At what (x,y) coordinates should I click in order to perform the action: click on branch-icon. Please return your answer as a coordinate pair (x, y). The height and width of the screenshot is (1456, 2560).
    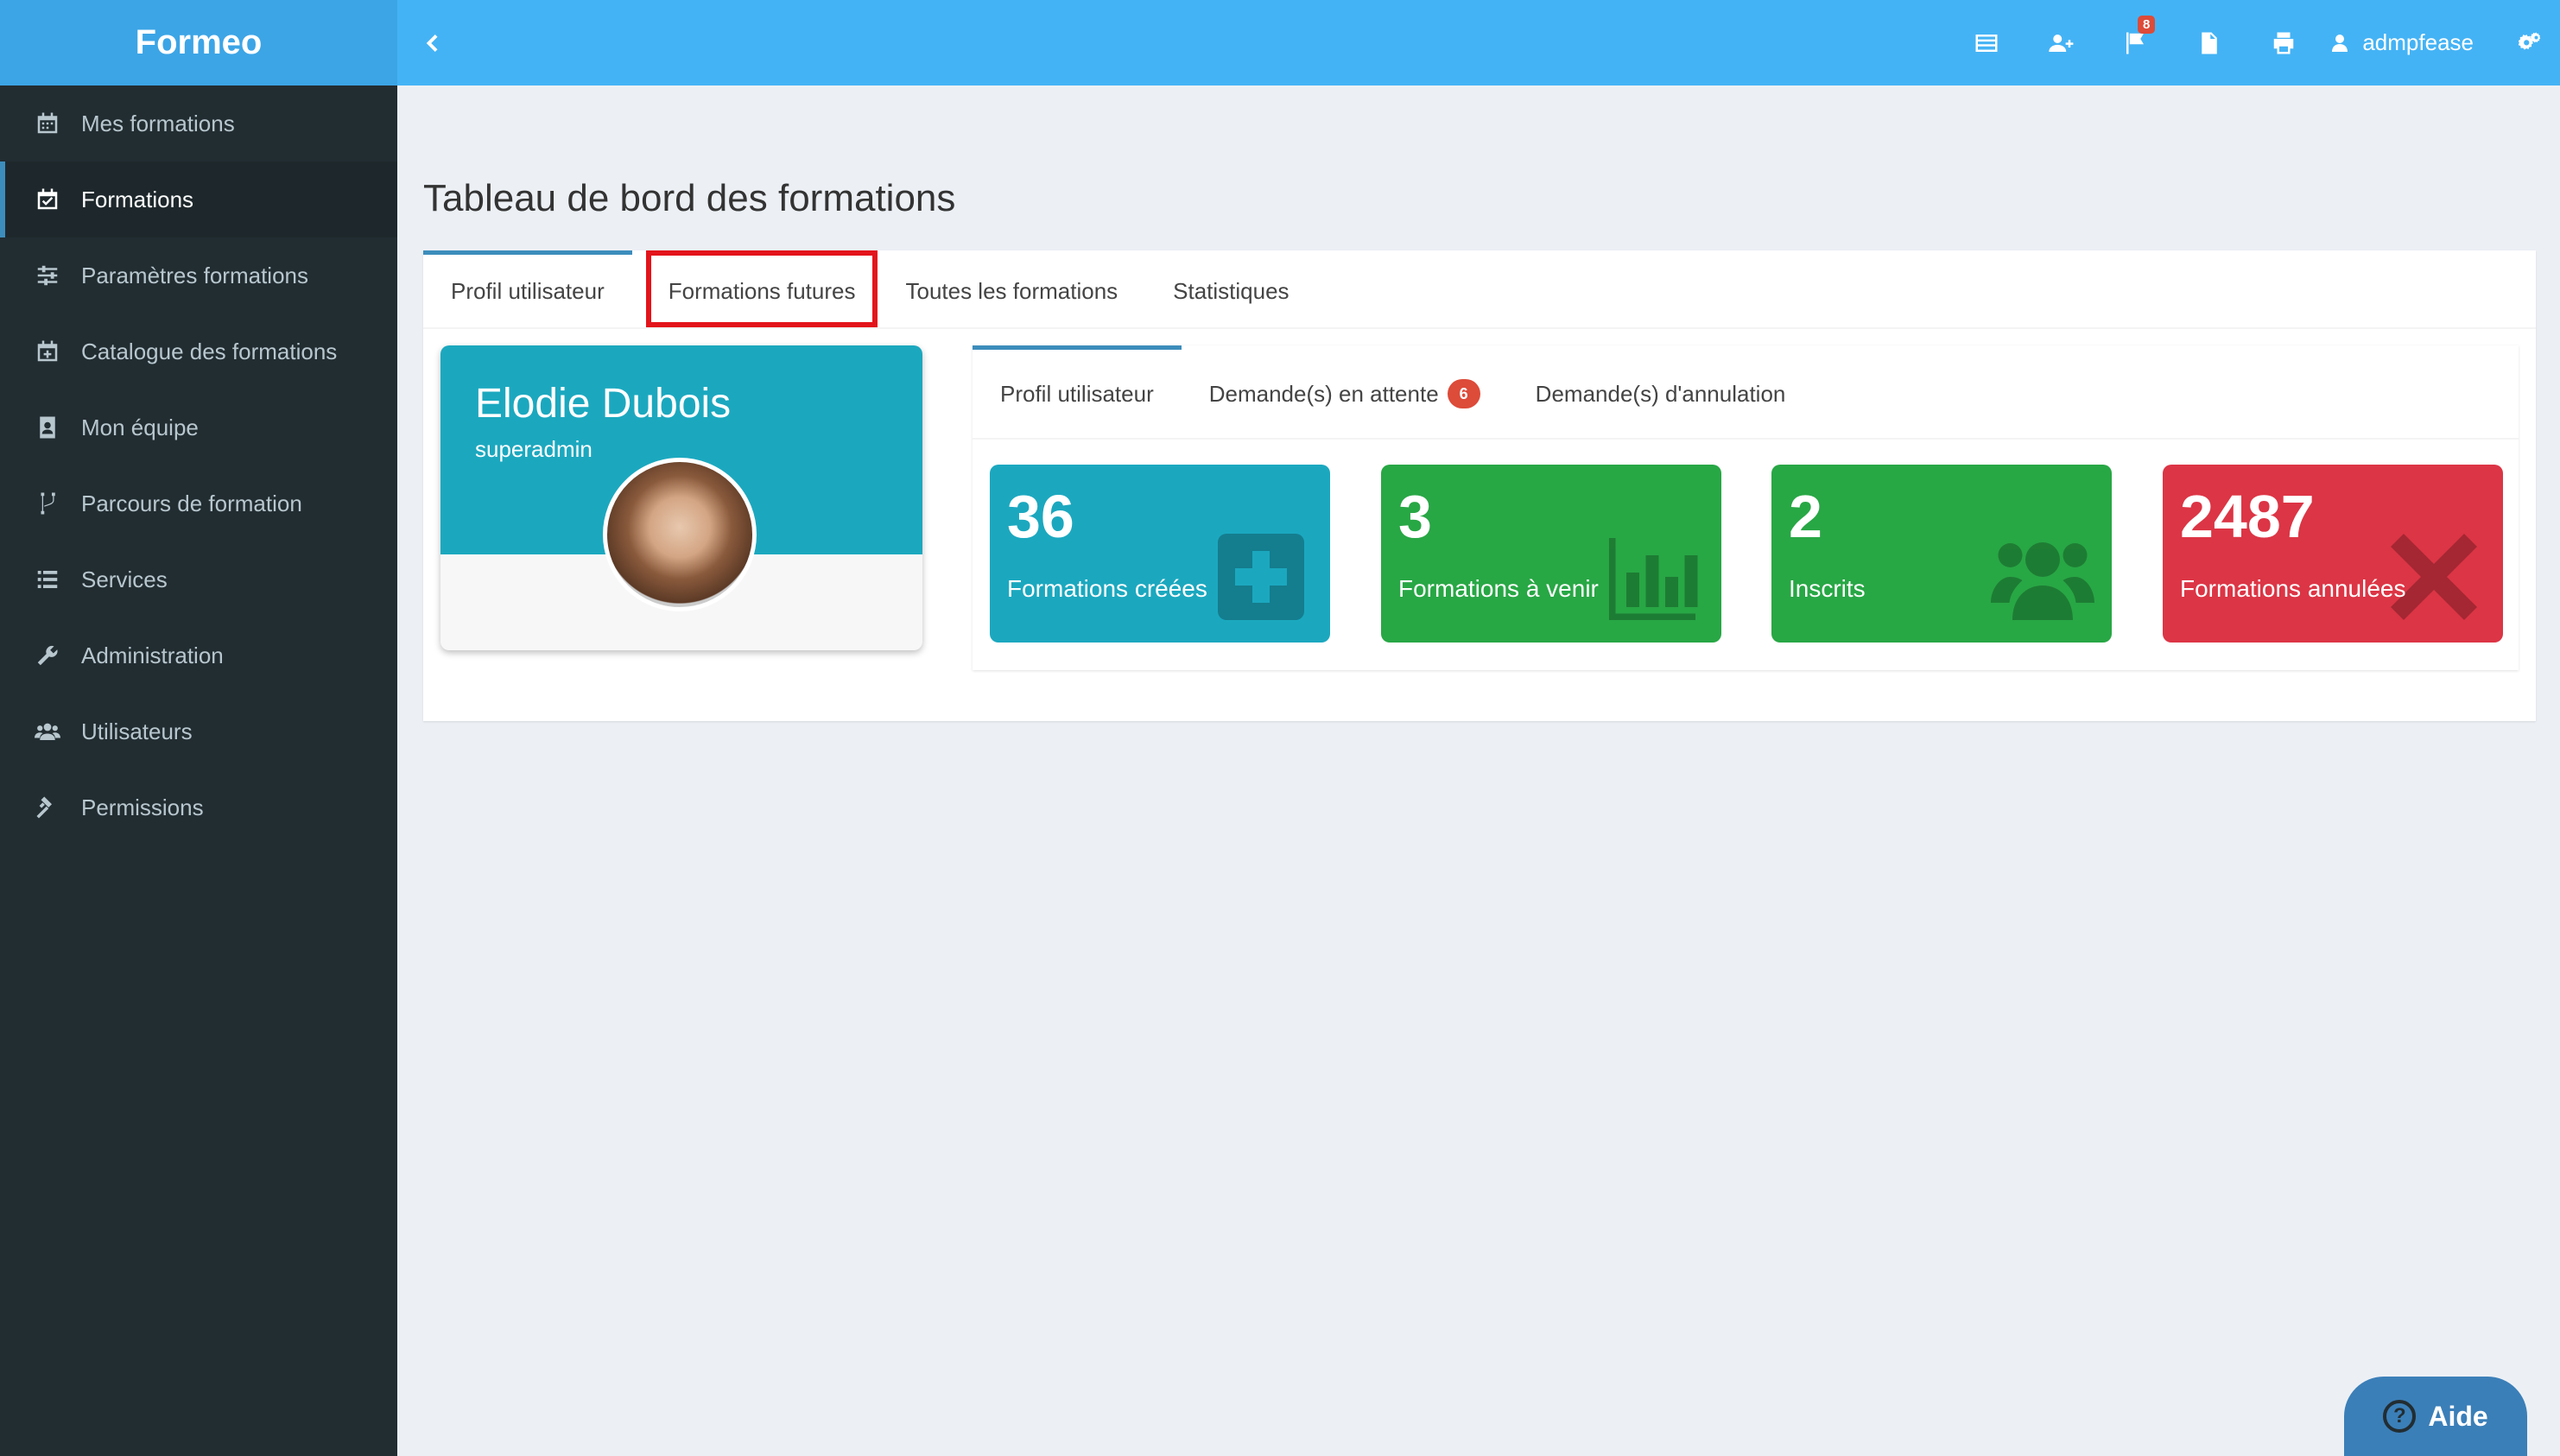
    Looking at the image, I should click on (48, 504).